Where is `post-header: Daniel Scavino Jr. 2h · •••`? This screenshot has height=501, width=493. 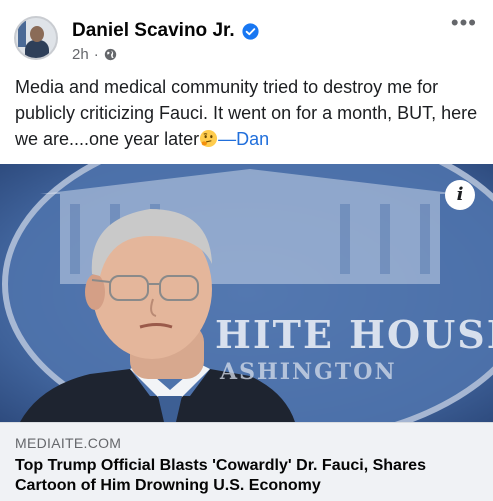 post-header: Daniel Scavino Jr. 2h · ••• is located at coordinates (246, 35).